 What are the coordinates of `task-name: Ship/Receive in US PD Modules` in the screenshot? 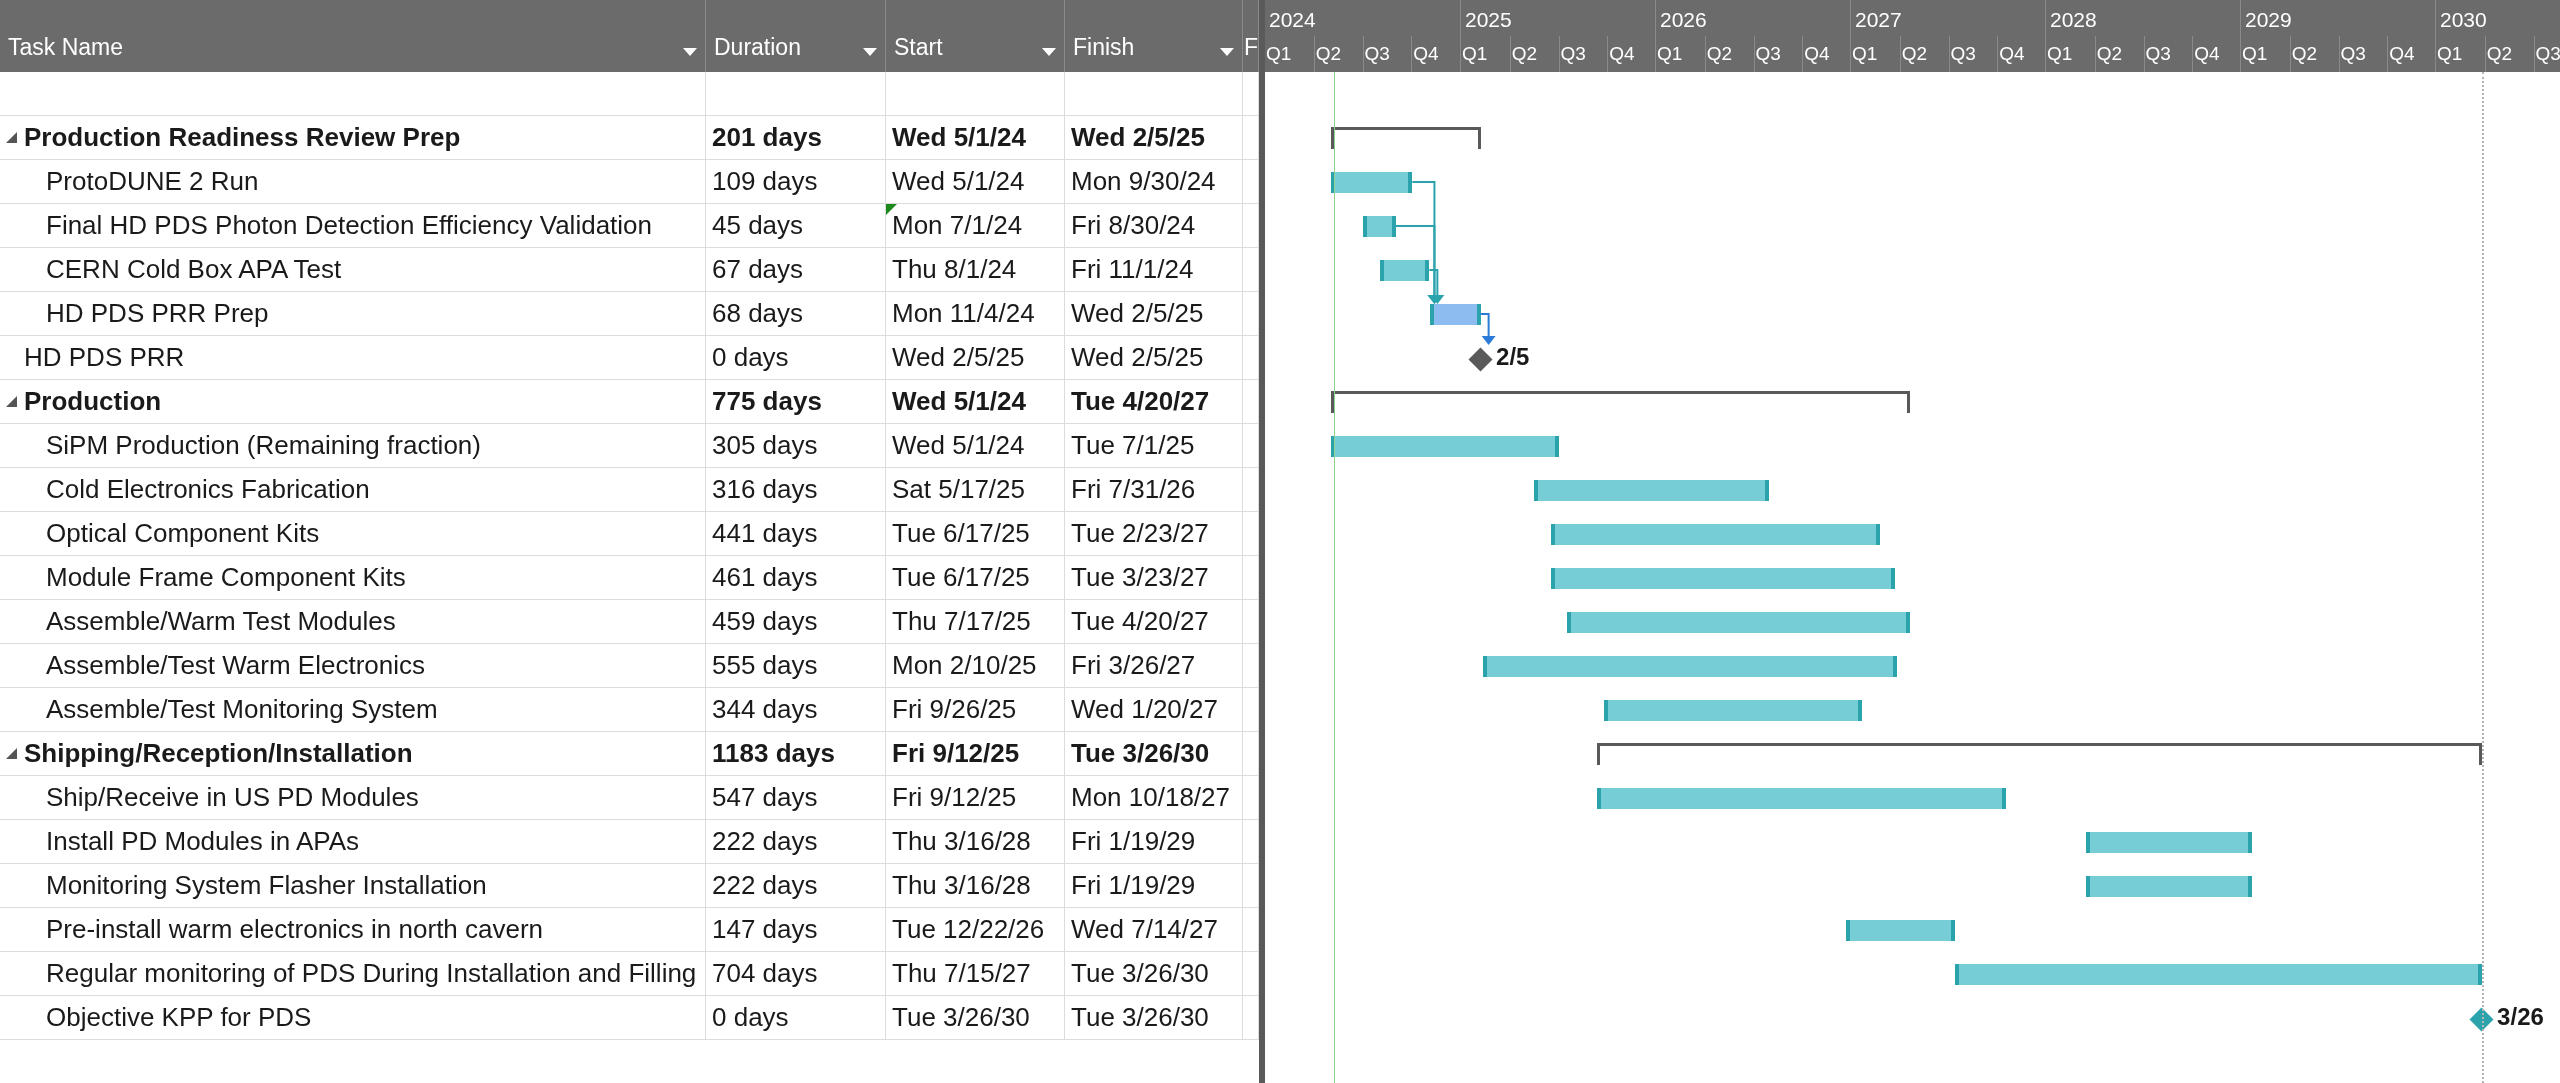 It's located at (353, 797).